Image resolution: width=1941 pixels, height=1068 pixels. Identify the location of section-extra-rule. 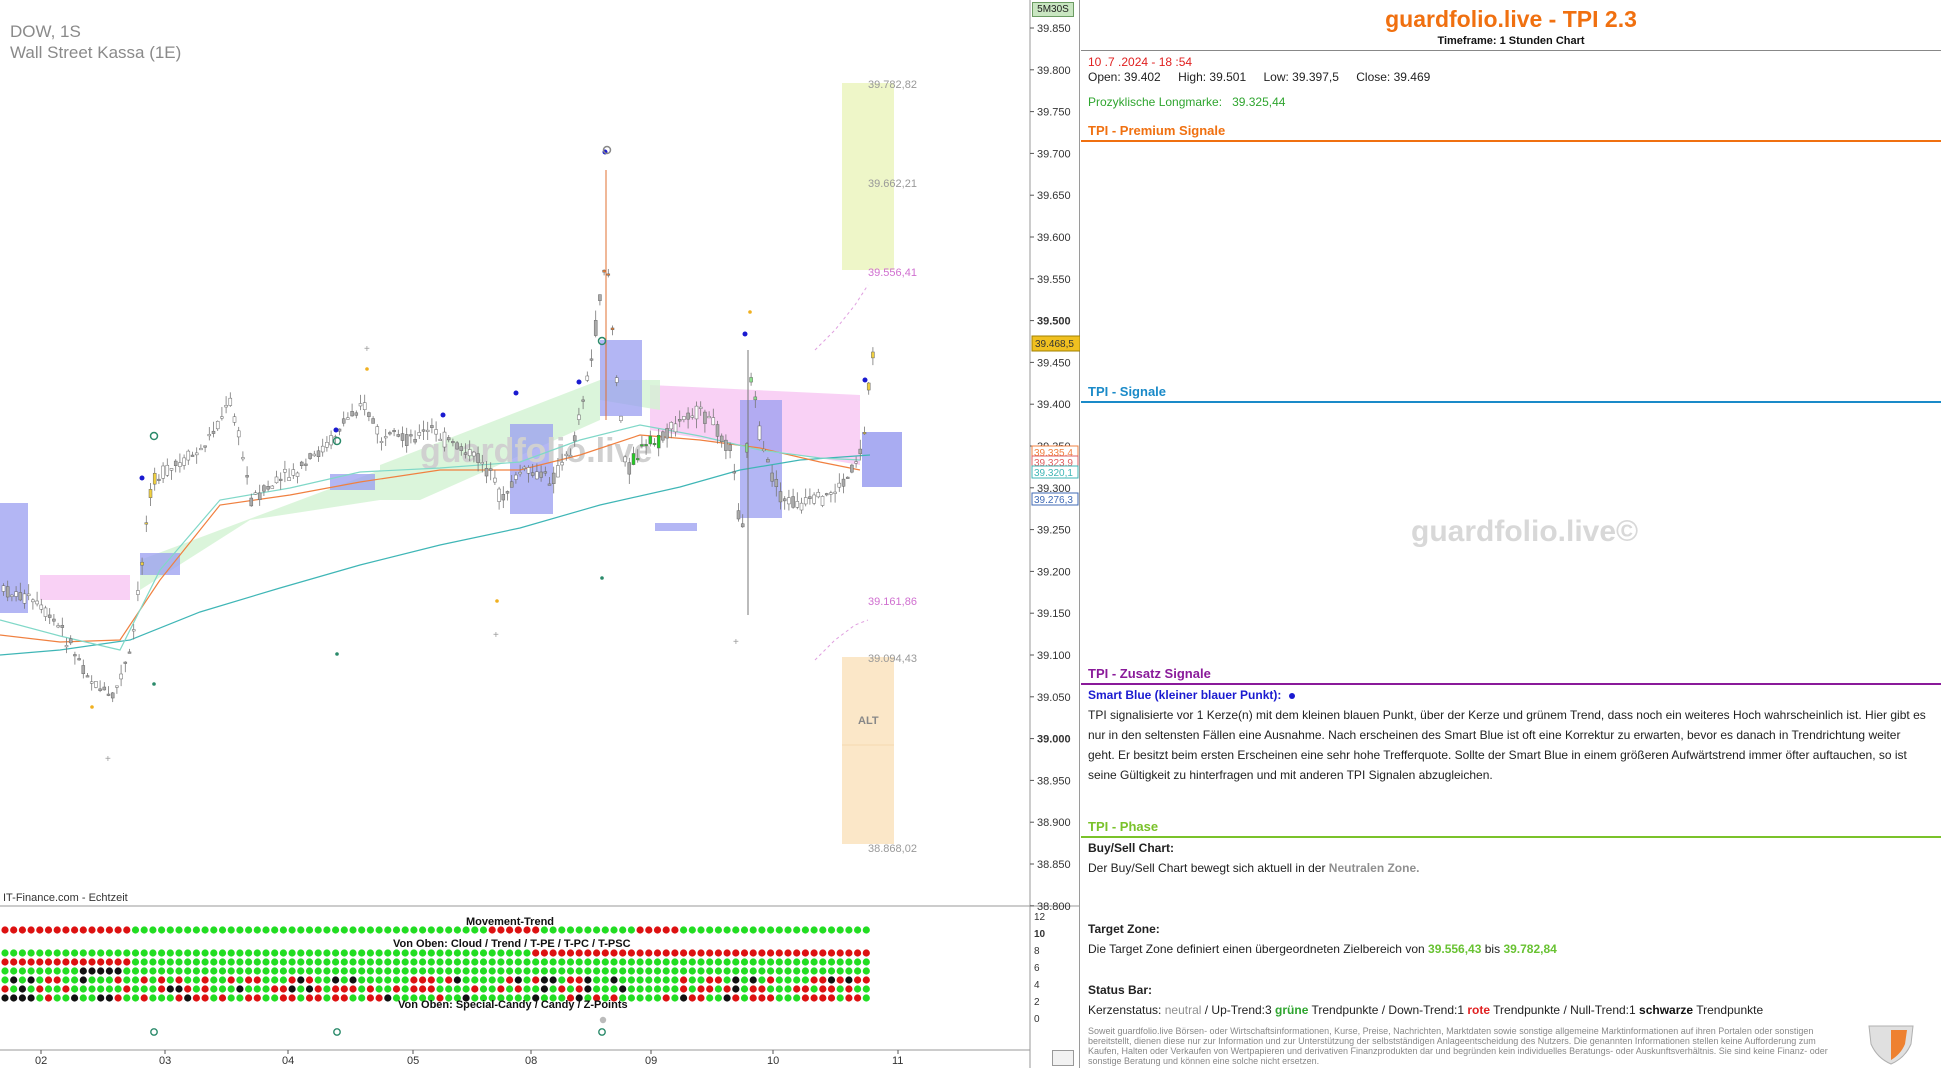
(1511, 684).